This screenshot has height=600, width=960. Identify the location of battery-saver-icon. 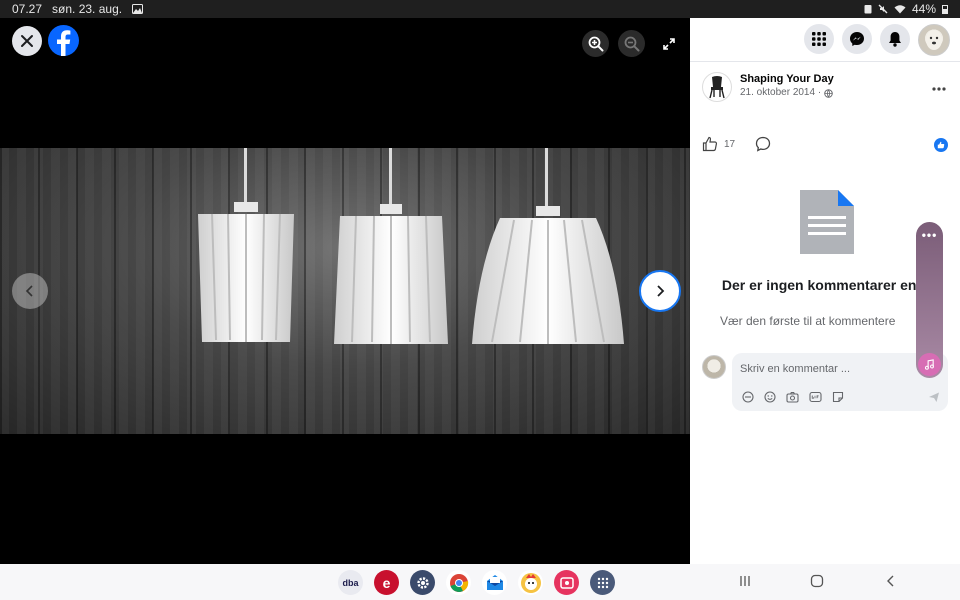
(868, 9).